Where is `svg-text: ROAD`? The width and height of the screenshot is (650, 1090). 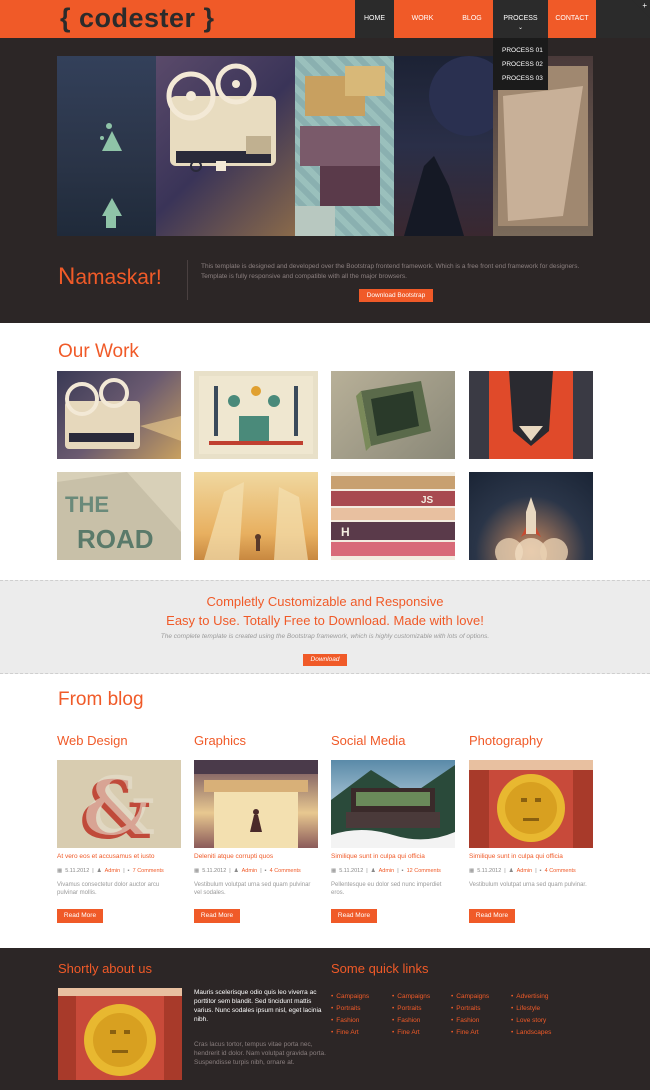 svg-text: ROAD is located at coordinates (115, 539).